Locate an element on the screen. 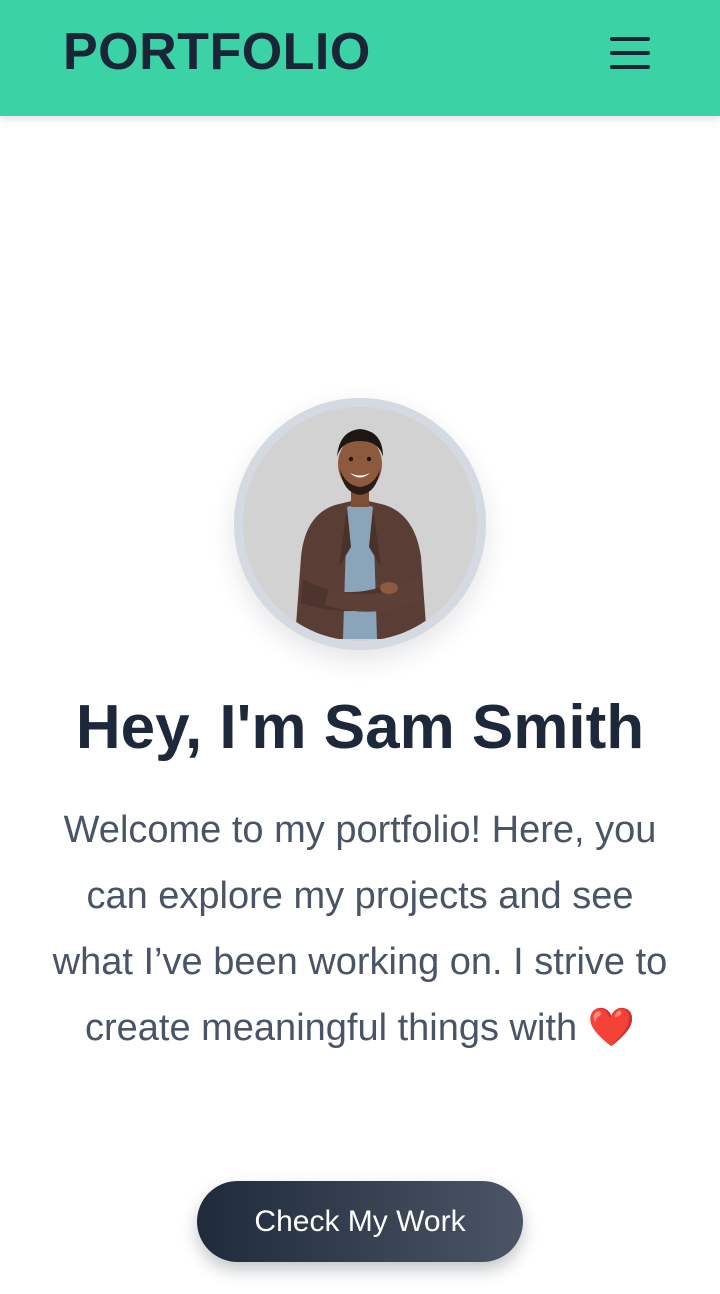 This screenshot has width=720, height=1294. site-logo: PORTFOLIO is located at coordinates (217, 52).